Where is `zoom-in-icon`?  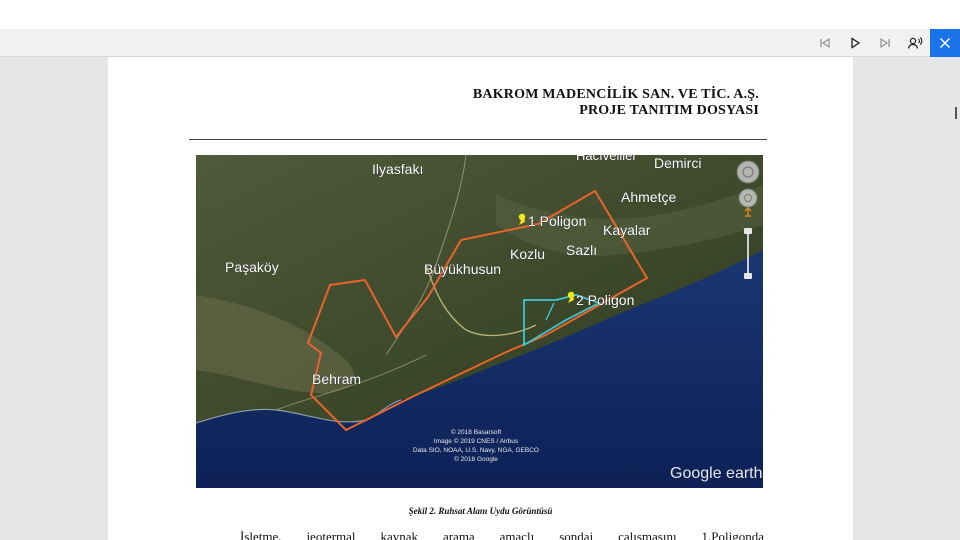
zoom-in-icon is located at coordinates (748, 231).